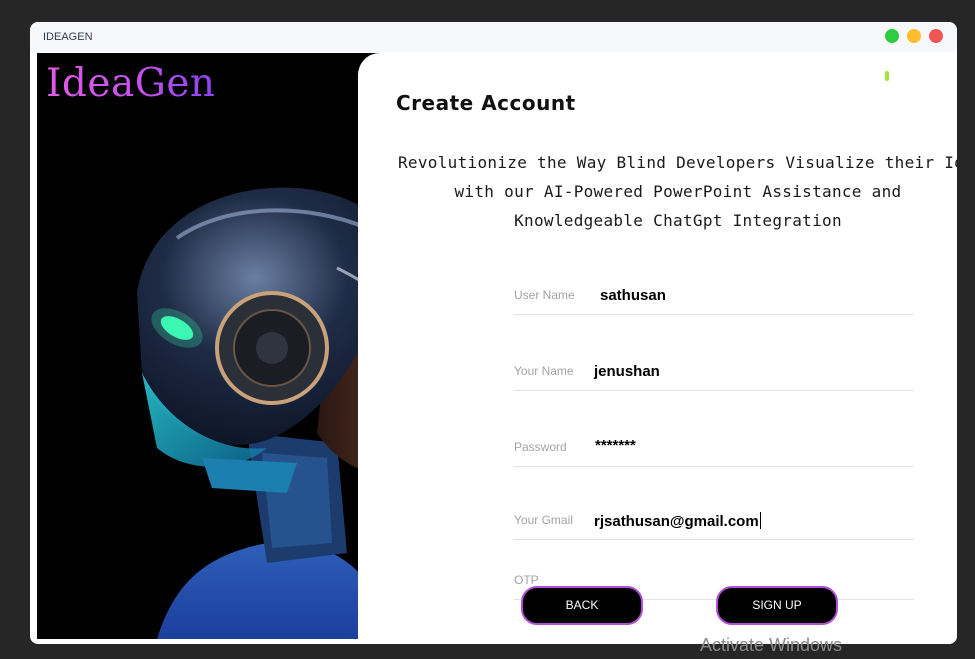 This screenshot has height=659, width=975. What do you see at coordinates (771, 645) in the screenshot?
I see `activate-windows-watermark: Activate Windows` at bounding box center [771, 645].